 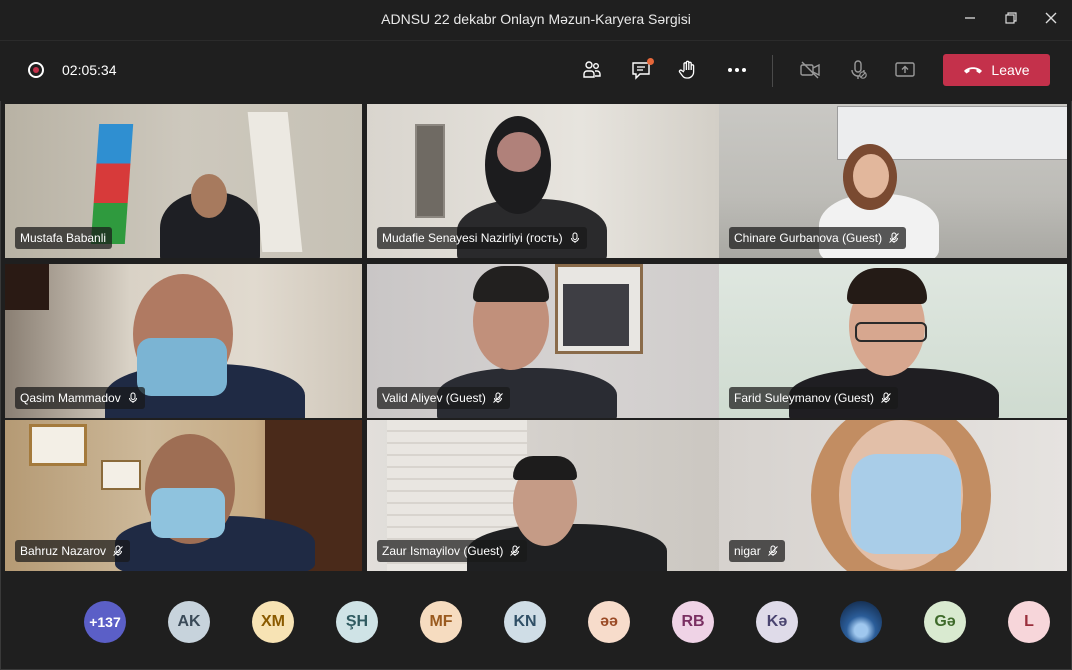 I want to click on restore-button, so click(x=1011, y=20).